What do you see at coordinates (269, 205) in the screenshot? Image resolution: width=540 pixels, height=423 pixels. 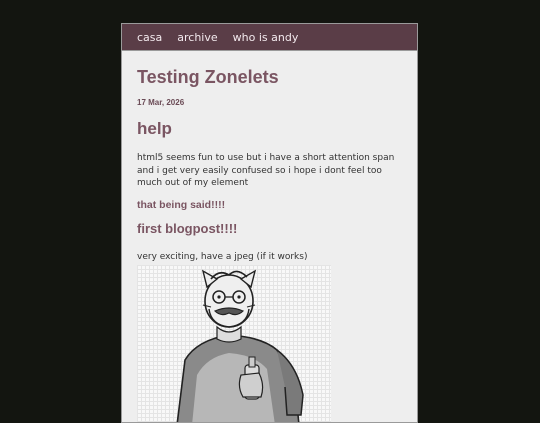 I see `subheading-that-being-said: that being said!!!!` at bounding box center [269, 205].